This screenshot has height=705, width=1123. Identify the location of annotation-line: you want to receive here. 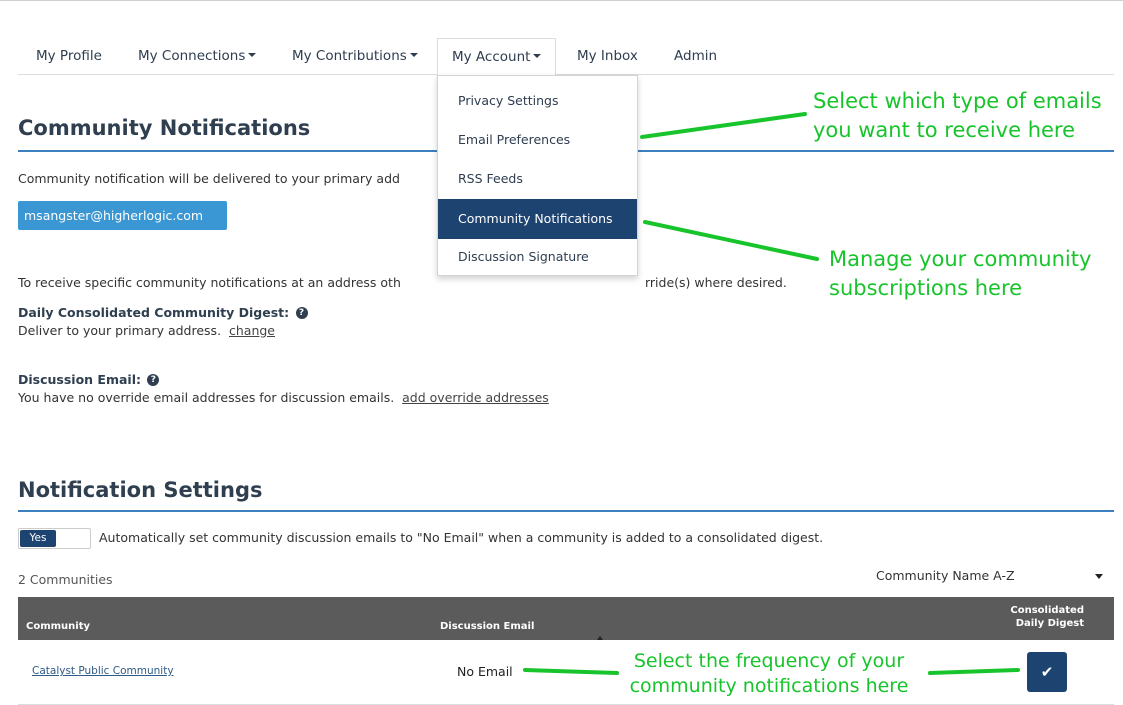
(944, 130).